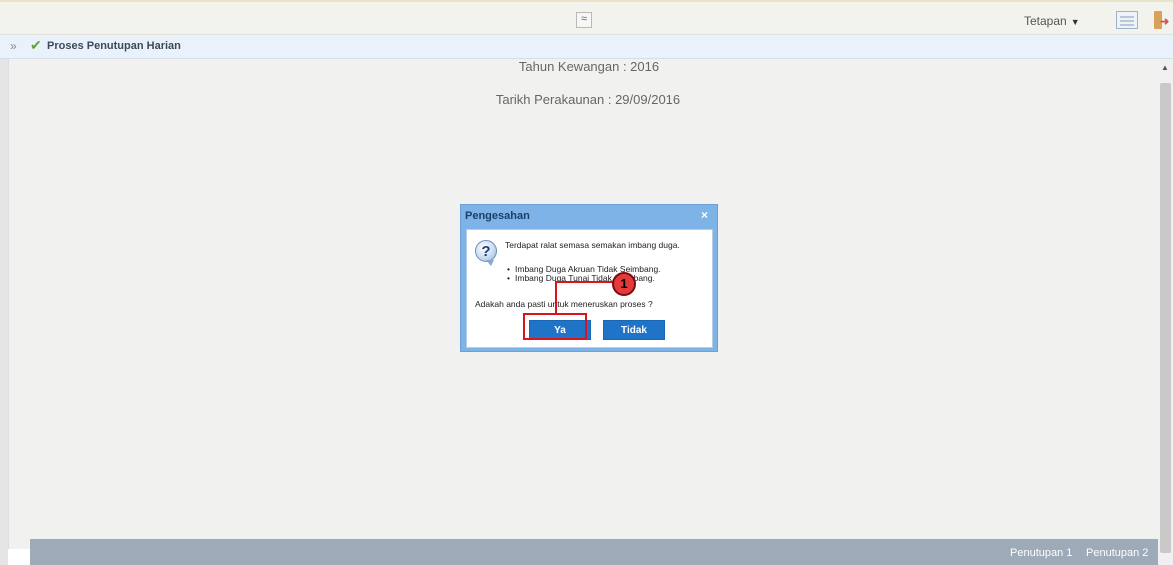 The image size is (1173, 565). Describe the element at coordinates (1075, 22) in the screenshot. I see `caret-down-icon: ▼` at that location.